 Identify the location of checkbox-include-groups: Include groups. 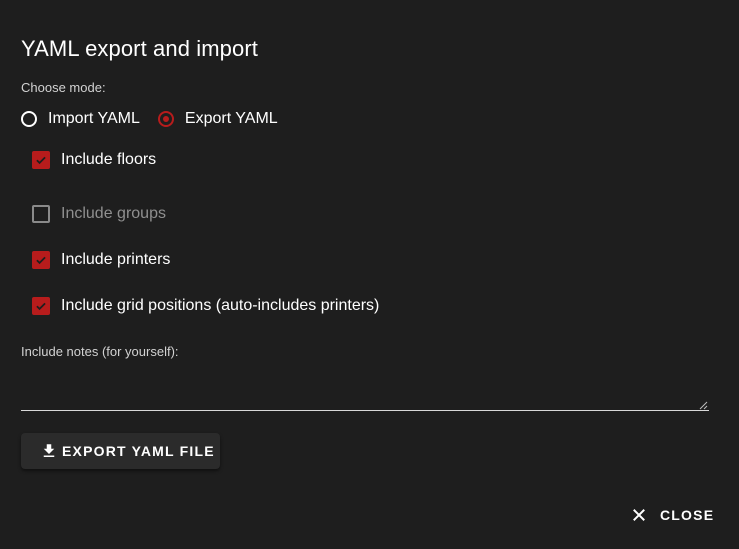
(99, 214).